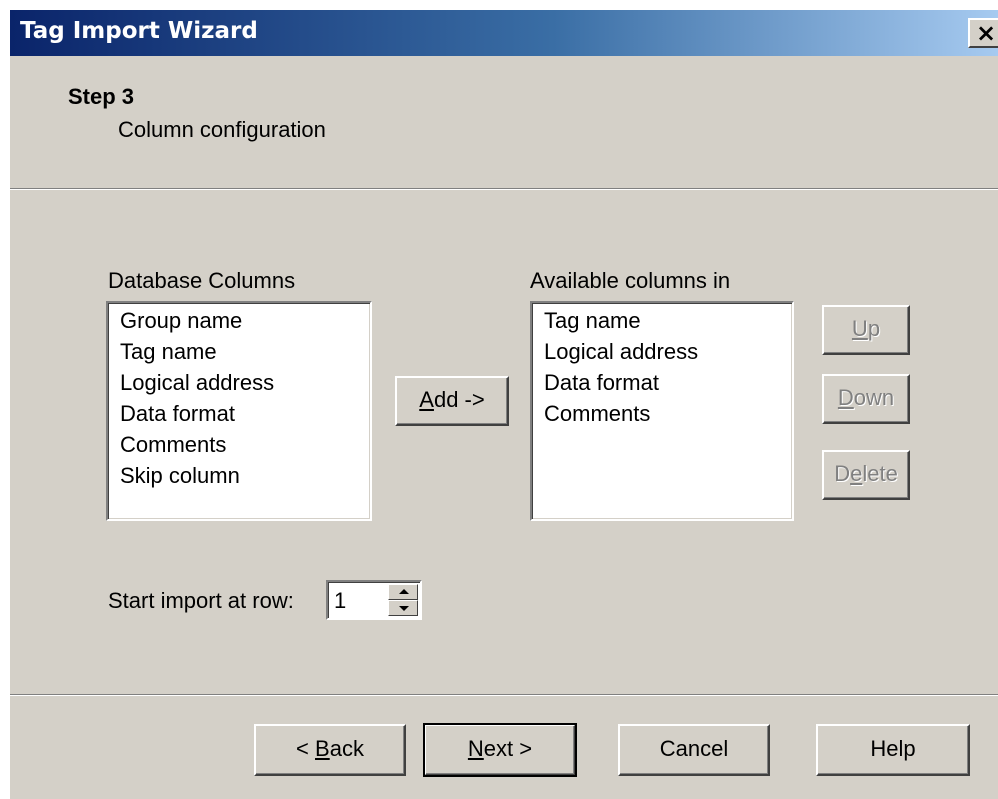 This screenshot has height=799, width=998. What do you see at coordinates (139, 31) in the screenshot?
I see `window-title: Tag Import Wizard` at bounding box center [139, 31].